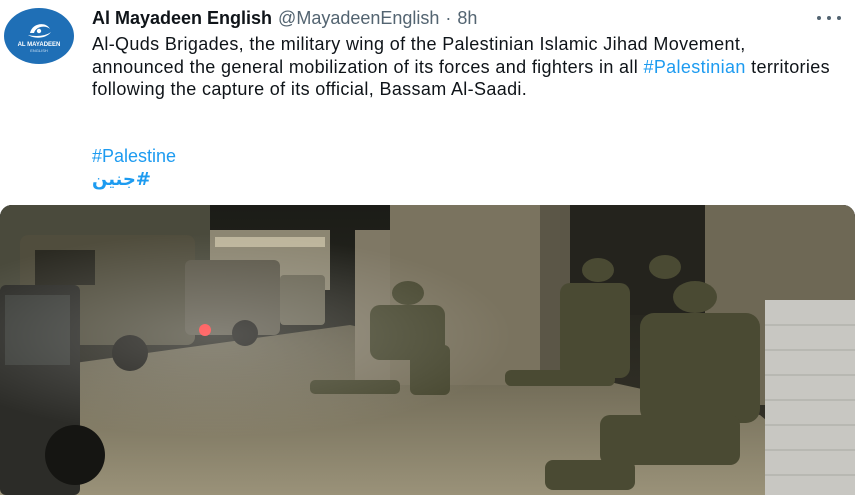  What do you see at coordinates (694, 67) in the screenshot?
I see `hashtag-link-palestinian: #Palestinian` at bounding box center [694, 67].